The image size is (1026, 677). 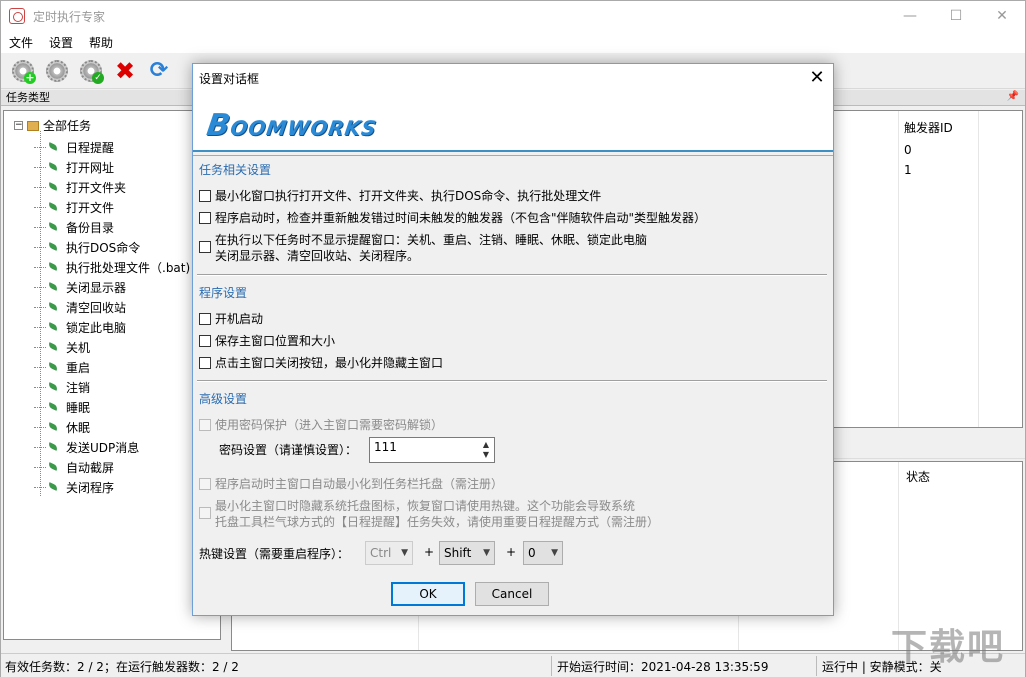 I want to click on tree-item: 睡眠, so click(x=112, y=407).